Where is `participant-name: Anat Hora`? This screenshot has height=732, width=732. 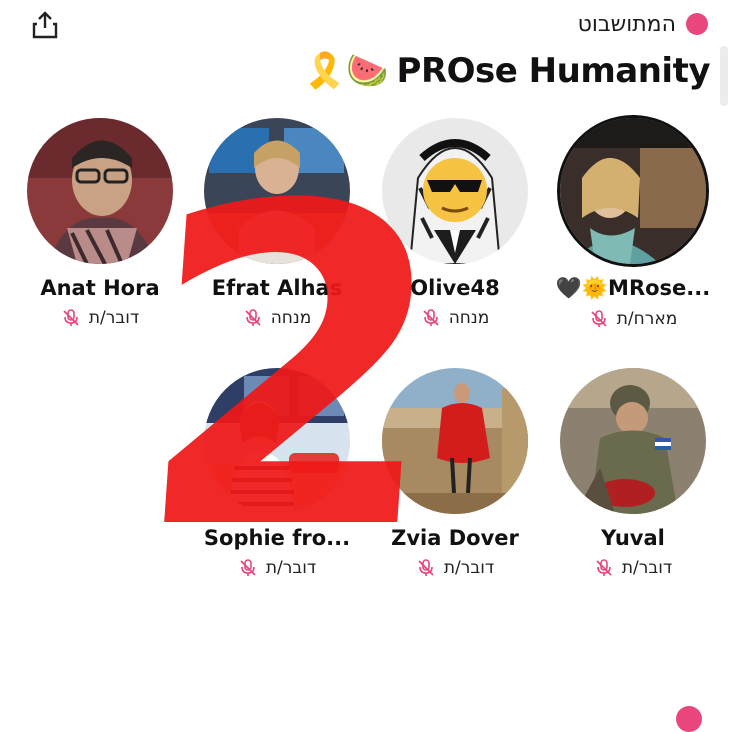 participant-name: Anat Hora is located at coordinates (100, 288).